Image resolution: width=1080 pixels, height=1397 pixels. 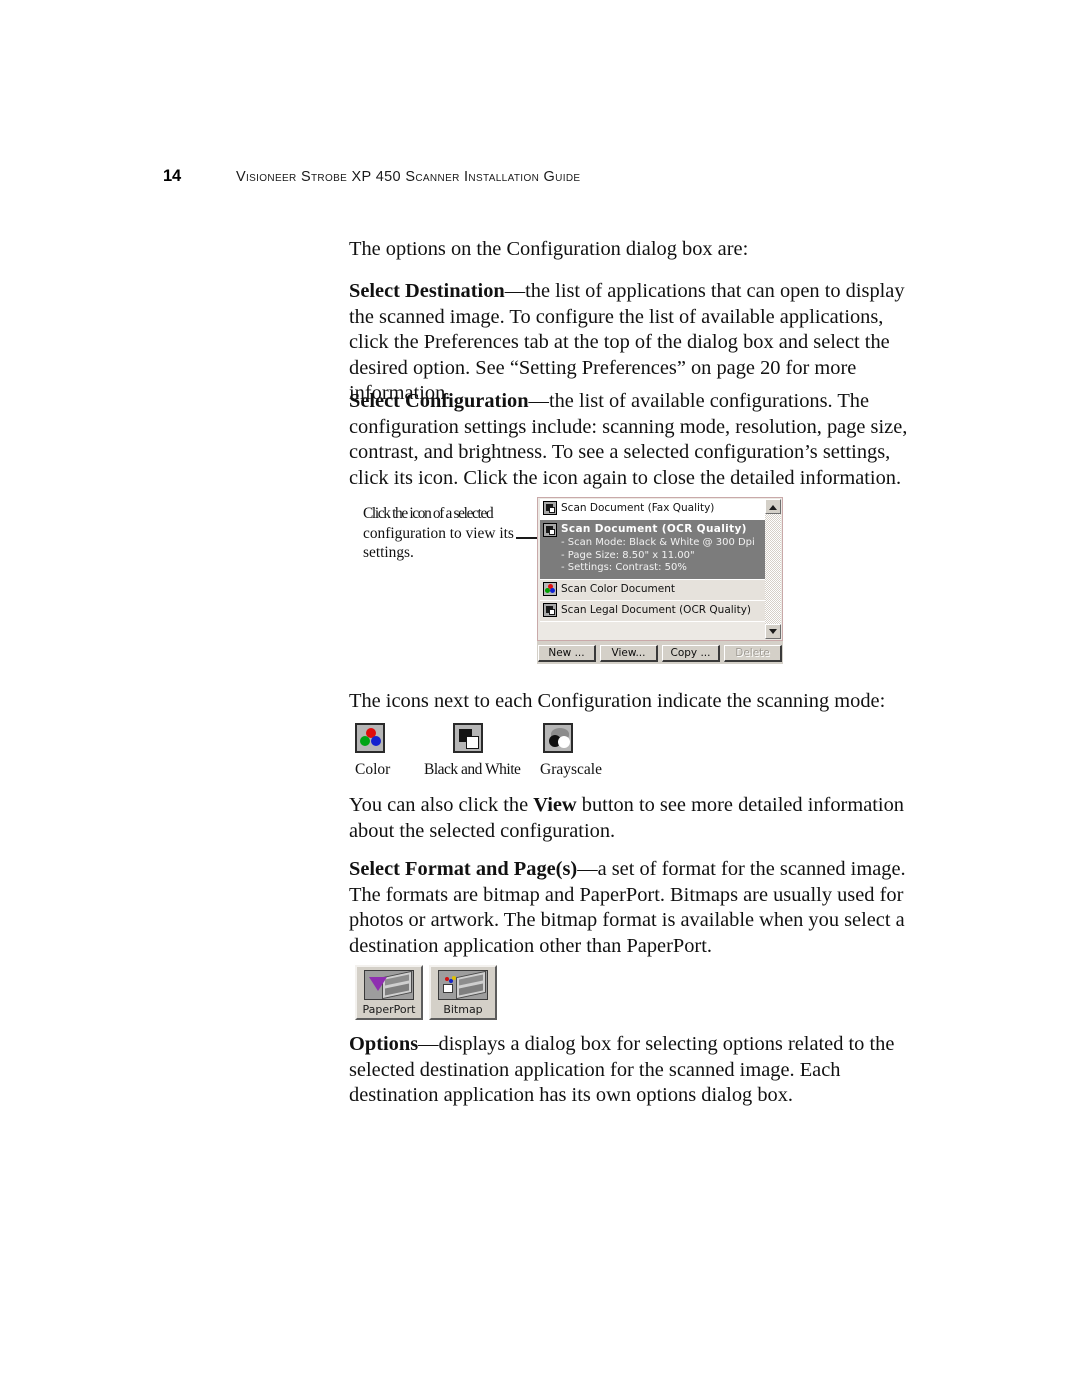 What do you see at coordinates (373, 769) in the screenshot?
I see `mode-label-color: Color` at bounding box center [373, 769].